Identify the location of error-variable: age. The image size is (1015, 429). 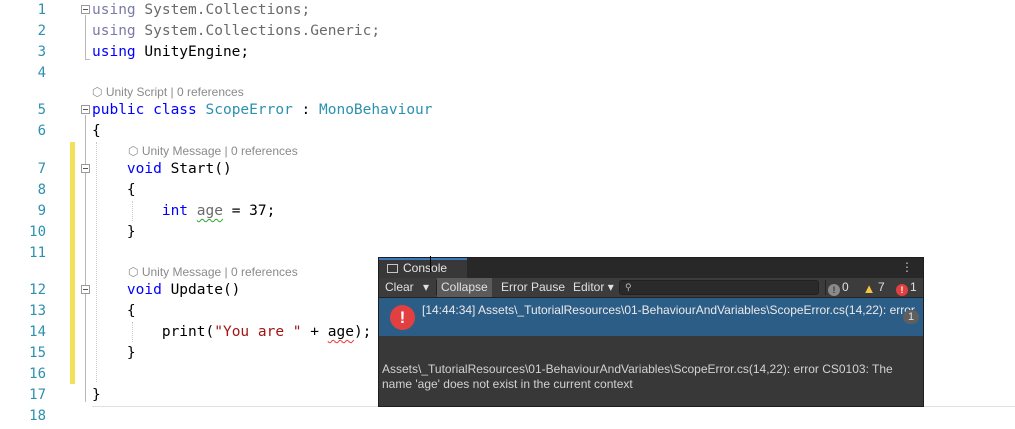
(341, 332).